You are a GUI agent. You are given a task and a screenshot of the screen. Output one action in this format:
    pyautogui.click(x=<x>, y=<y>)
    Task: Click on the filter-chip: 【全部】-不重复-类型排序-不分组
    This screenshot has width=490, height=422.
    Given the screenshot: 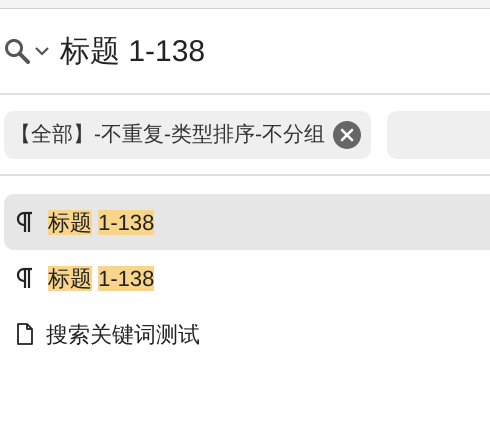 What is the action you would take?
    pyautogui.click(x=187, y=134)
    